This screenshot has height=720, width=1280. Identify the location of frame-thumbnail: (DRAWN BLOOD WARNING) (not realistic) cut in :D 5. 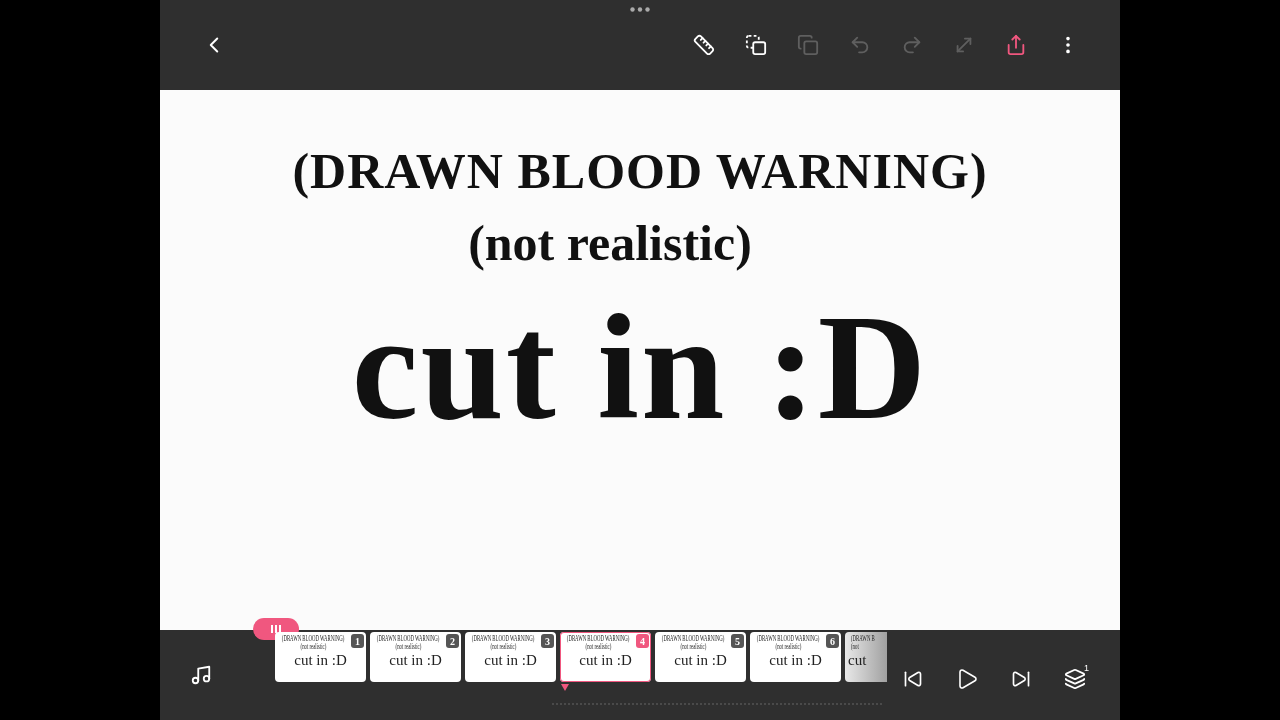
(700, 657).